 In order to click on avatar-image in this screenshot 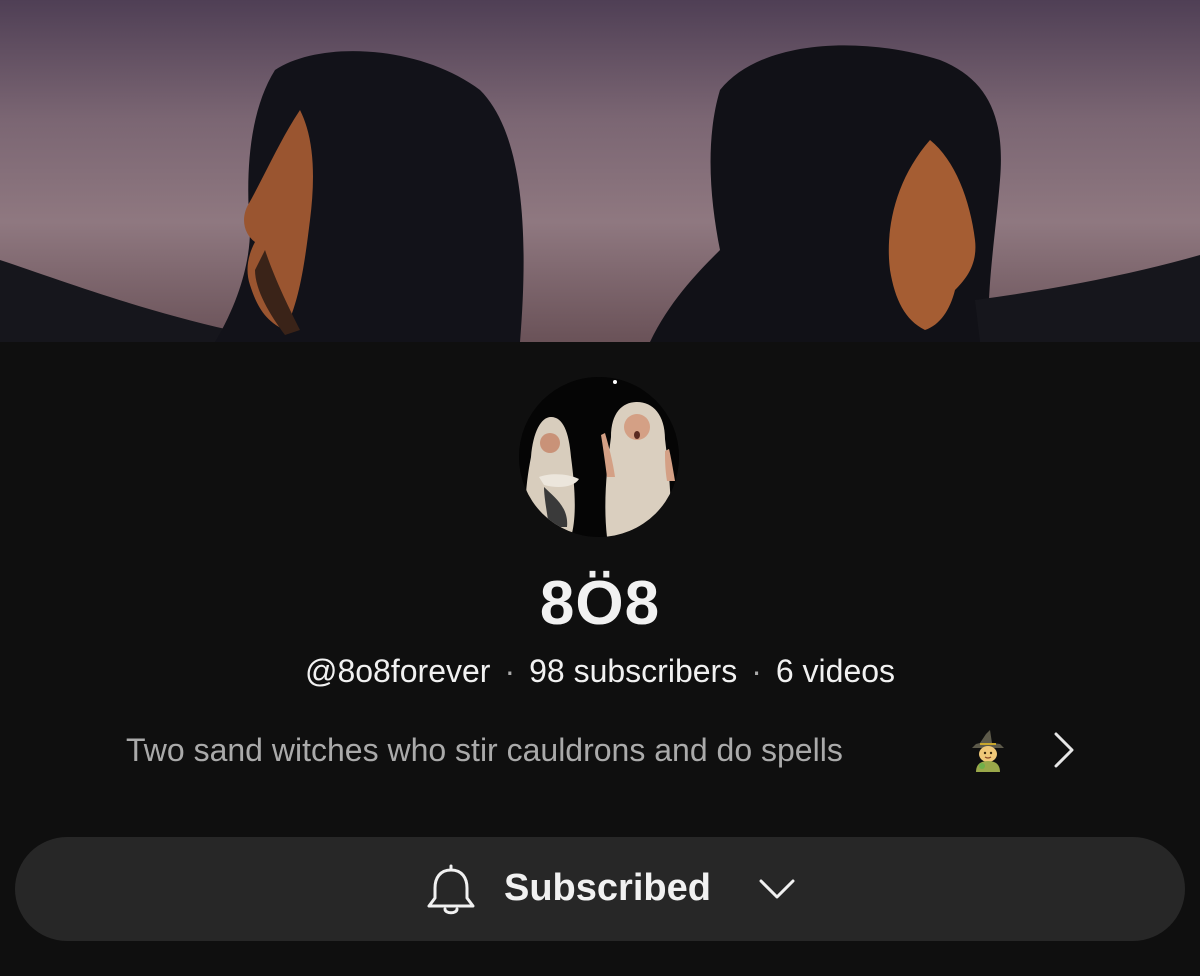, I will do `click(599, 457)`.